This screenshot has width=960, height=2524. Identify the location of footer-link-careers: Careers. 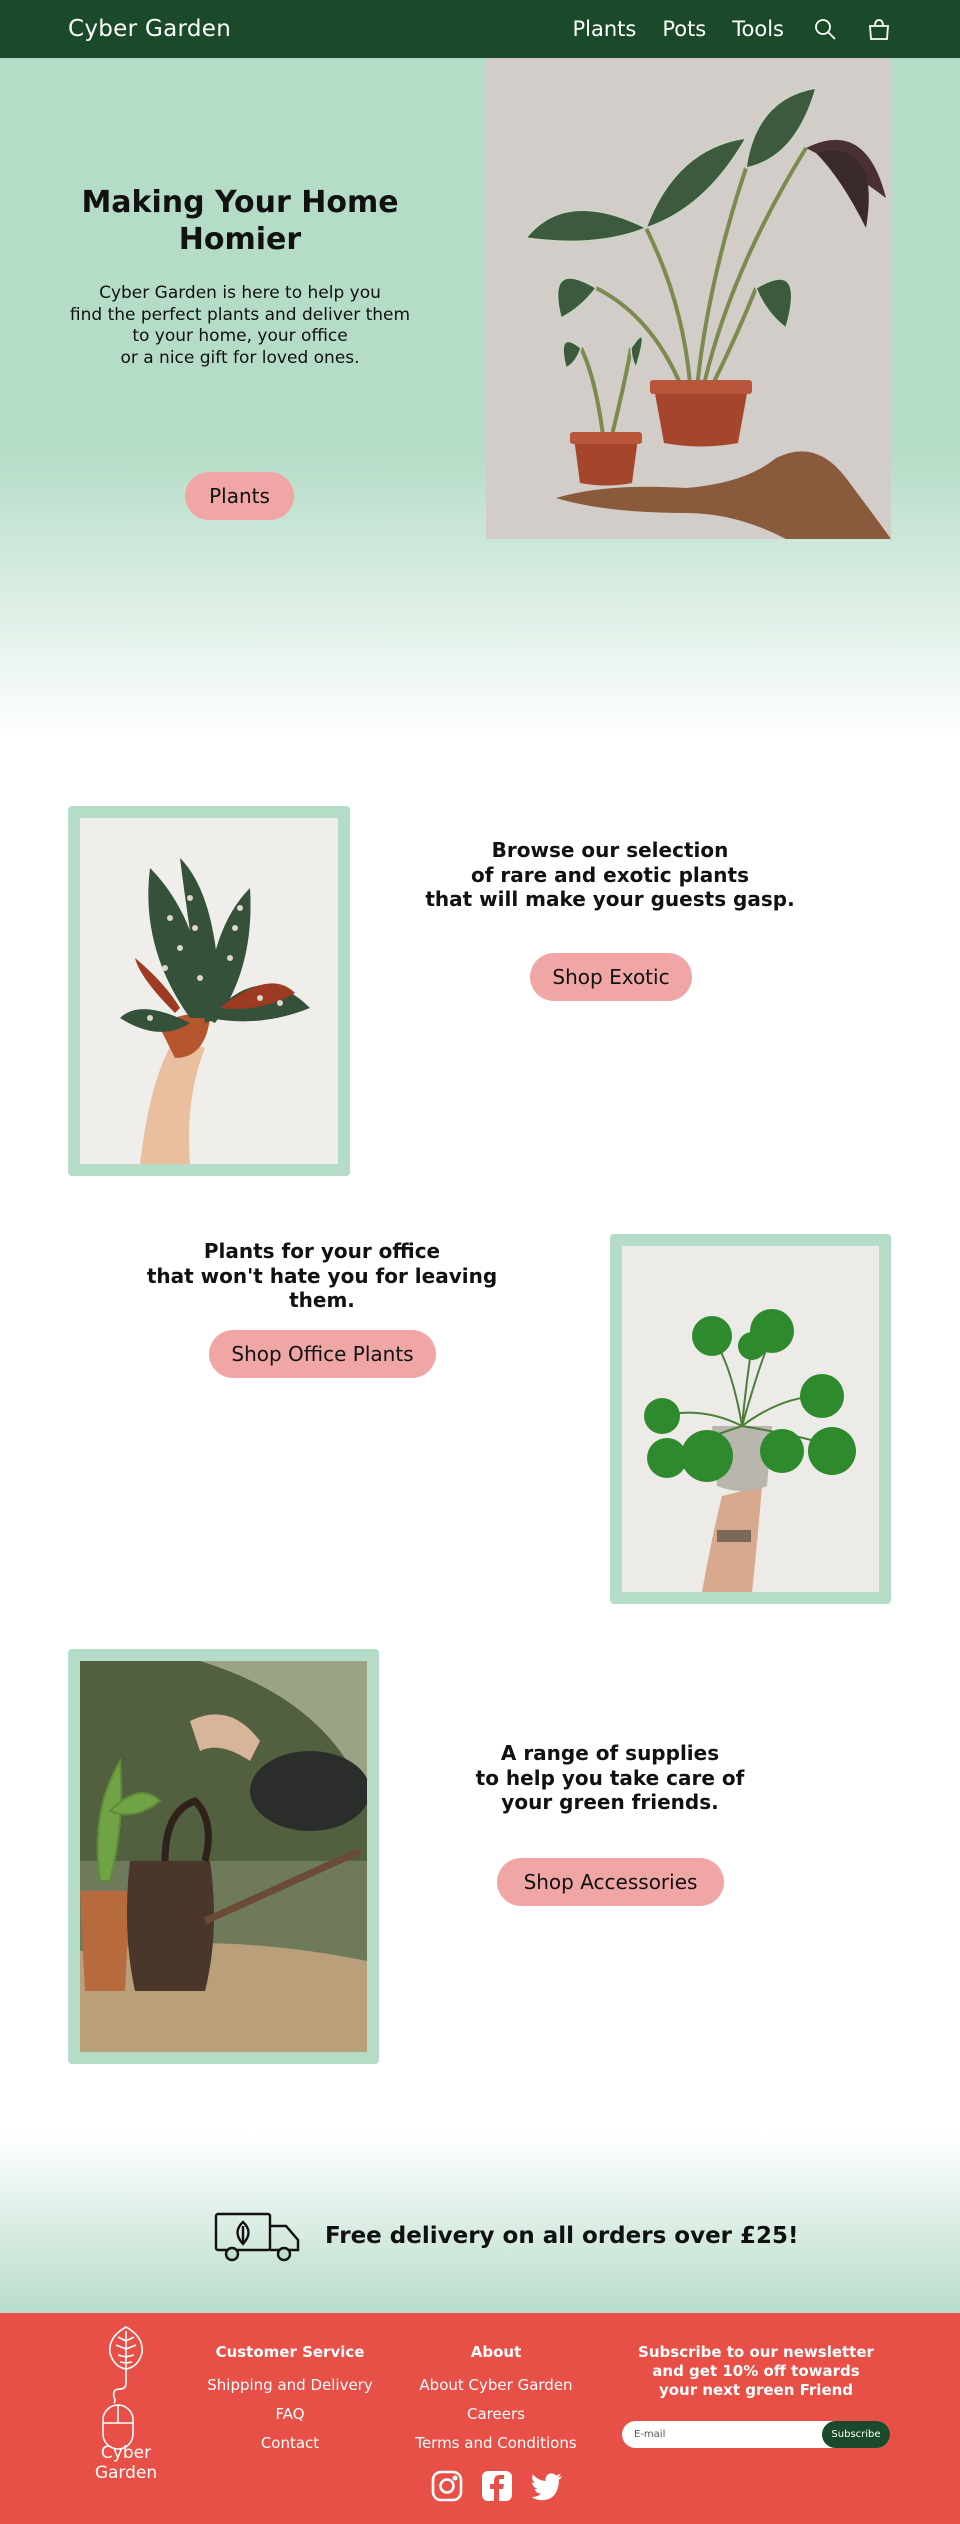
(496, 2414).